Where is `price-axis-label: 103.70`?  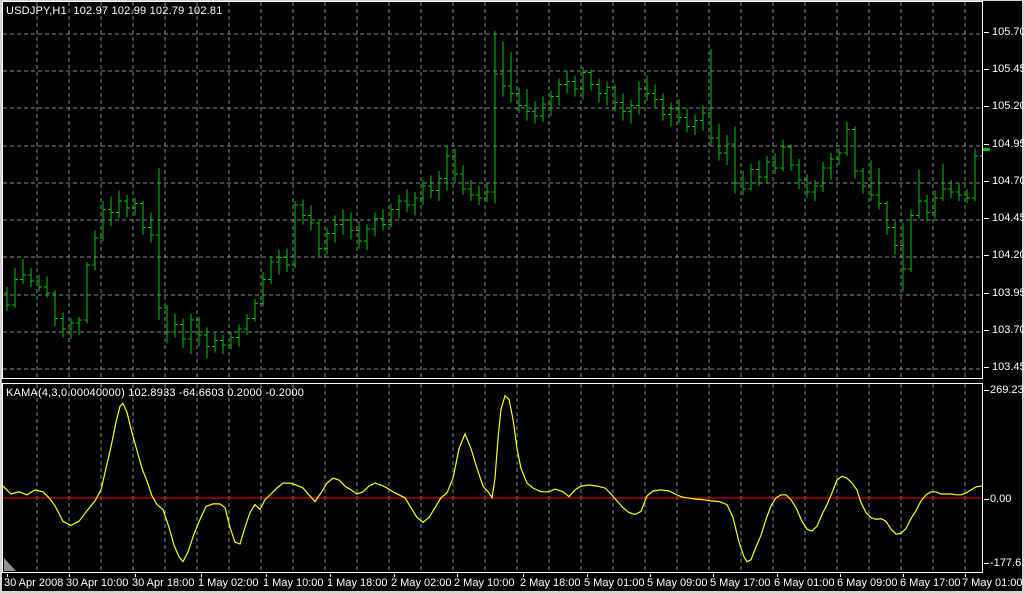
price-axis-label: 103.70 is located at coordinates (1008, 330).